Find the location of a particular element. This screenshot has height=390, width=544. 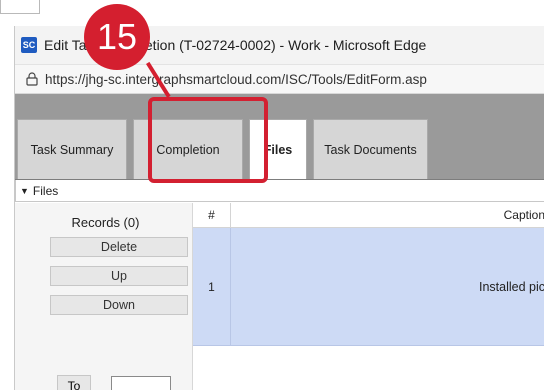

move-to-row: To is located at coordinates (114, 382).